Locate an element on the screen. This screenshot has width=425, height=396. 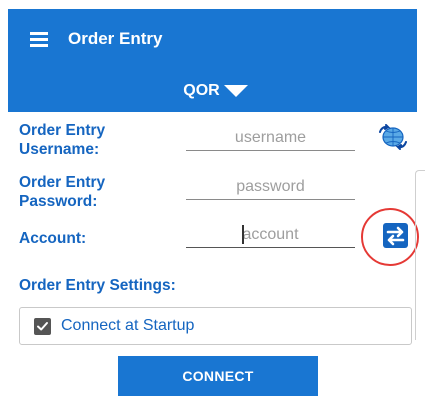
server-selector-bar: QOR is located at coordinates (212, 90).